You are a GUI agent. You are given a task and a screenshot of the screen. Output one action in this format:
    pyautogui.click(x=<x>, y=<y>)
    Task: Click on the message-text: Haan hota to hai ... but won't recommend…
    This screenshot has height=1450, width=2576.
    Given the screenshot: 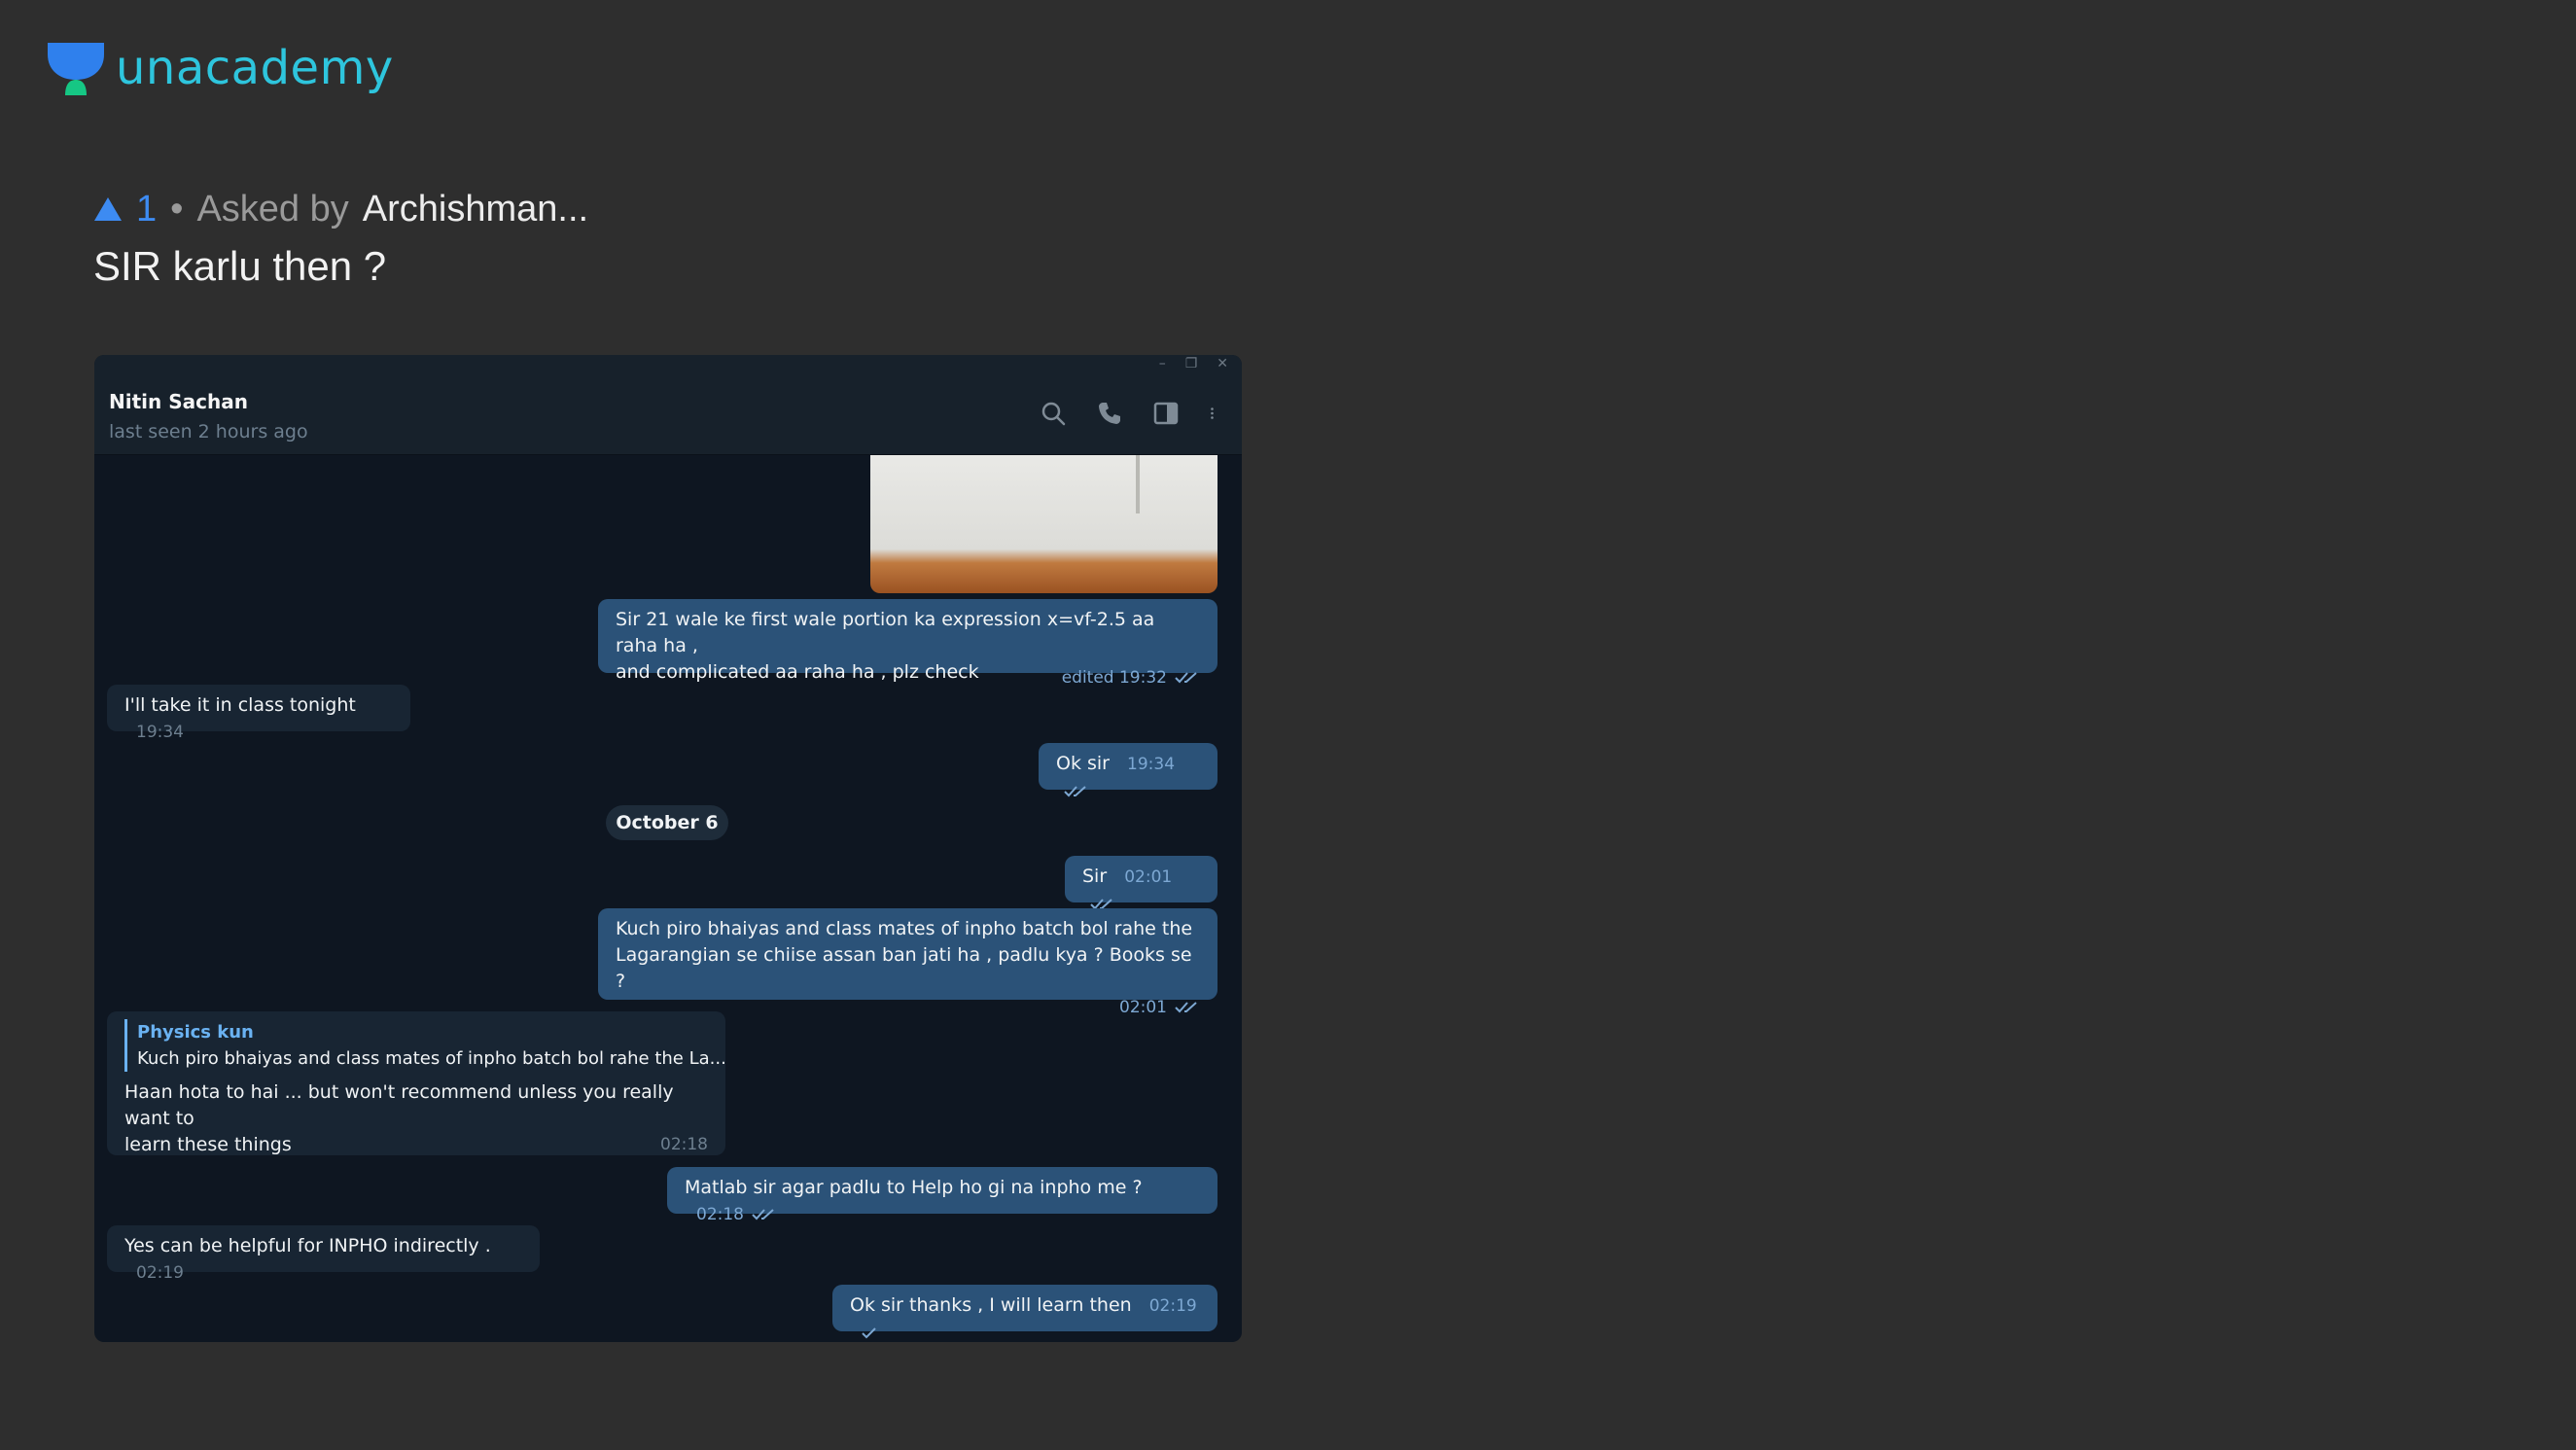 What is the action you would take?
    pyautogui.click(x=399, y=1105)
    